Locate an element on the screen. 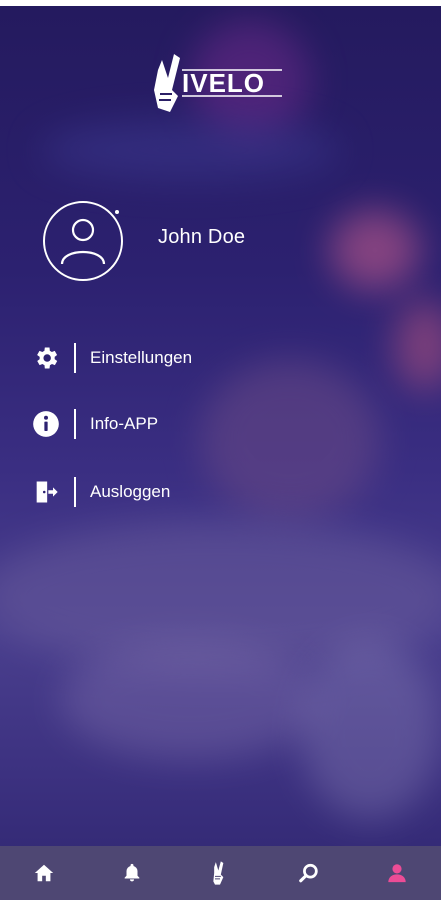 The height and width of the screenshot is (900, 441). vivelo-hand-icon is located at coordinates (218, 873).